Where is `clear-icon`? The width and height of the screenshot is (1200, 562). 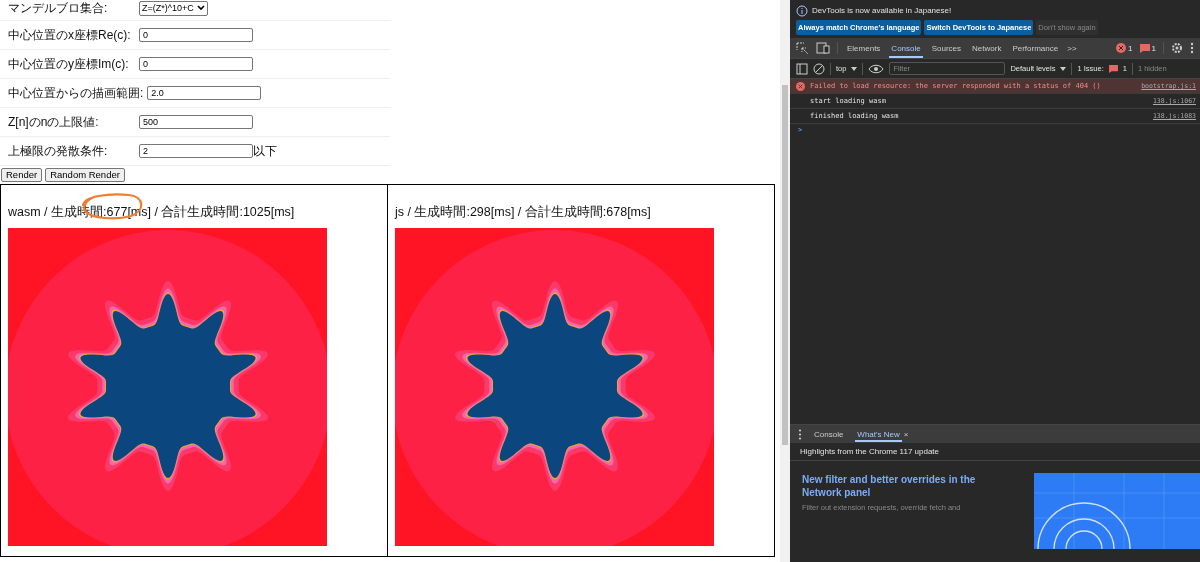
clear-icon is located at coordinates (819, 68).